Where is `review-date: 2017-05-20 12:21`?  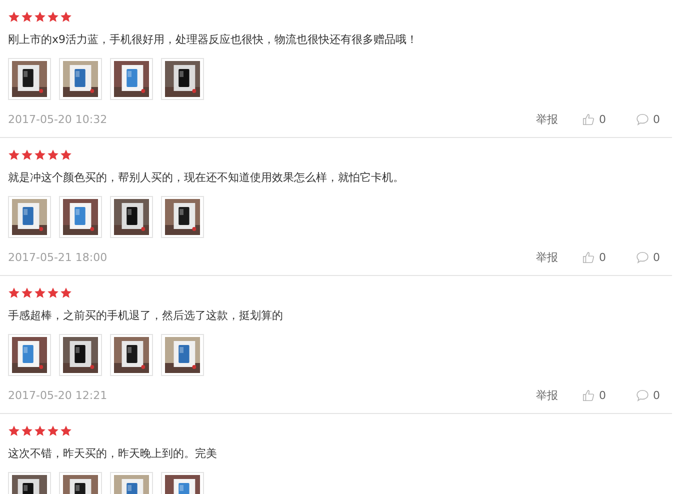 review-date: 2017-05-20 12:21 is located at coordinates (58, 395).